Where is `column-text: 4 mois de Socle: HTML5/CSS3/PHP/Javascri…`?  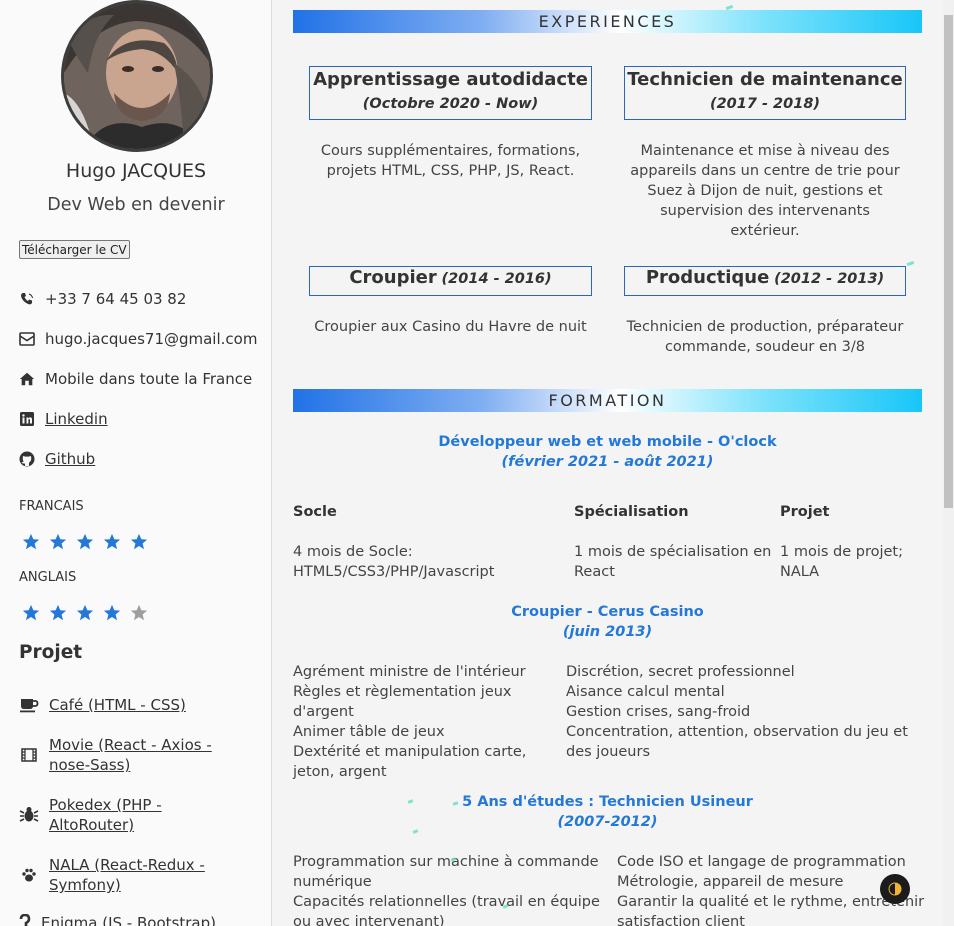
column-text: 4 mois de Socle: HTML5/CSS3/PHP/Javascri… is located at coordinates (394, 562).